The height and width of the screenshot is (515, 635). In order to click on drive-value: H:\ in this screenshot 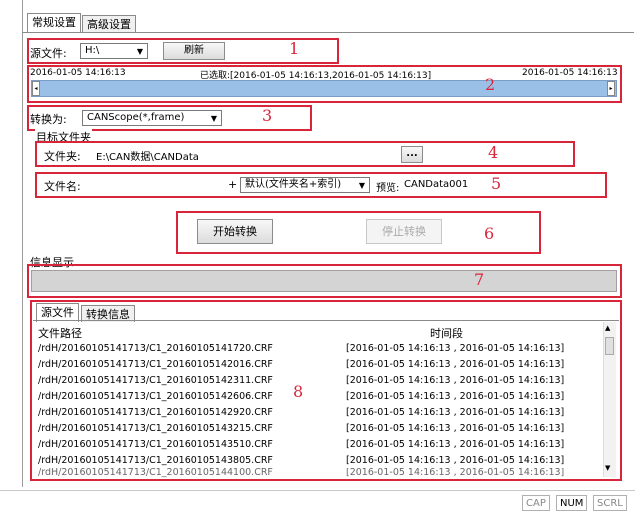, I will do `click(92, 50)`.